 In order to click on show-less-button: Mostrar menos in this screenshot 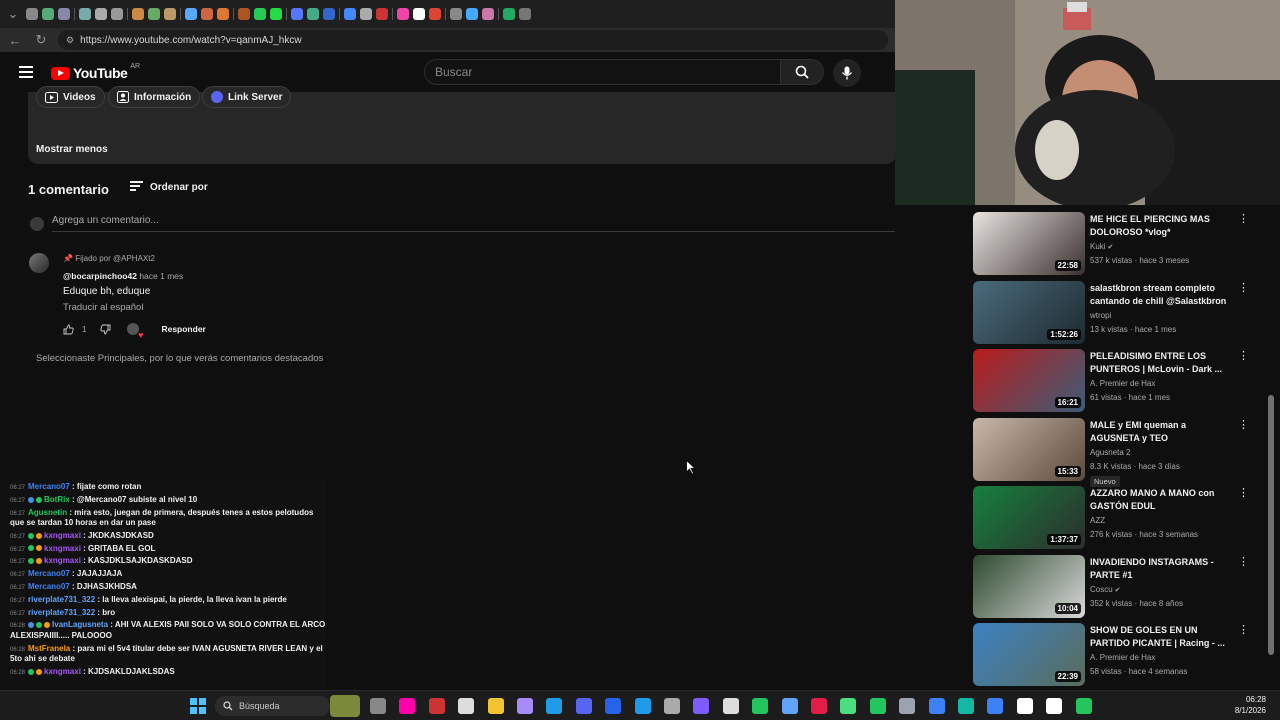, I will do `click(72, 149)`.